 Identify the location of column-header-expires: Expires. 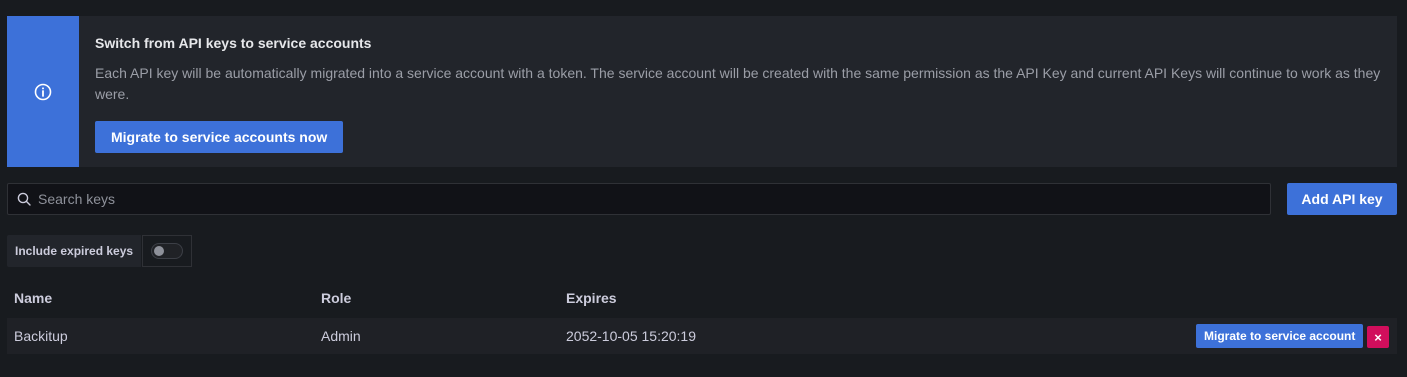
(591, 298).